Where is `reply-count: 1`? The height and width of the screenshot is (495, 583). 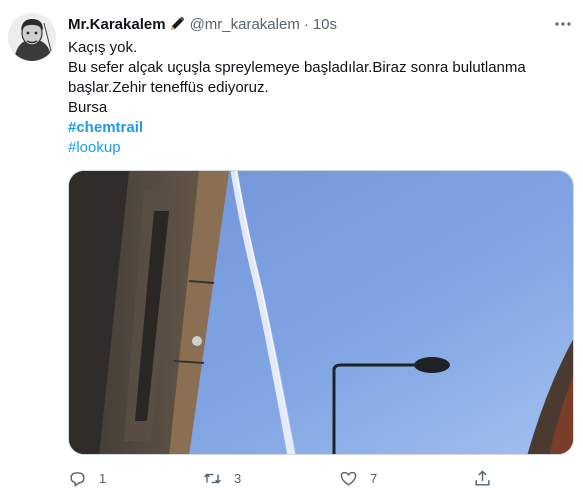 reply-count: 1 is located at coordinates (103, 478).